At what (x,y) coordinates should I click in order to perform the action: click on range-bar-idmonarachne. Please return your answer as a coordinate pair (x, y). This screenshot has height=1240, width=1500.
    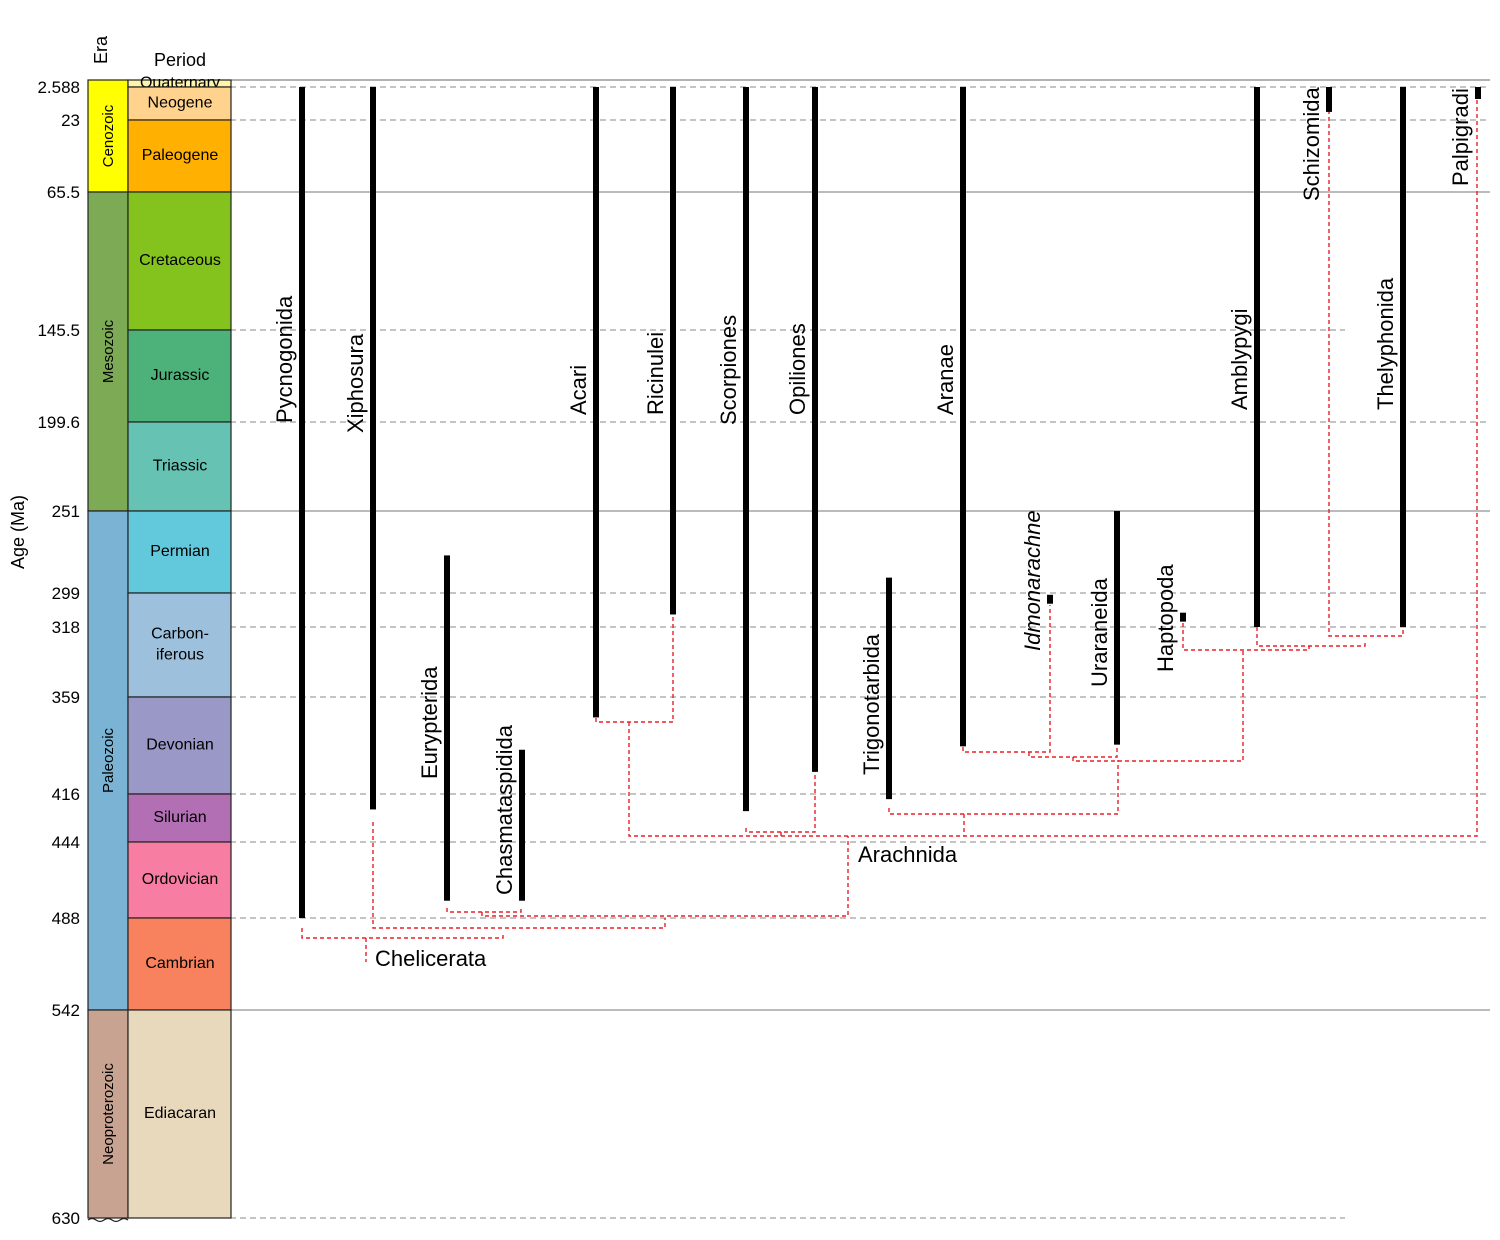
    Looking at the image, I should click on (1050, 599).